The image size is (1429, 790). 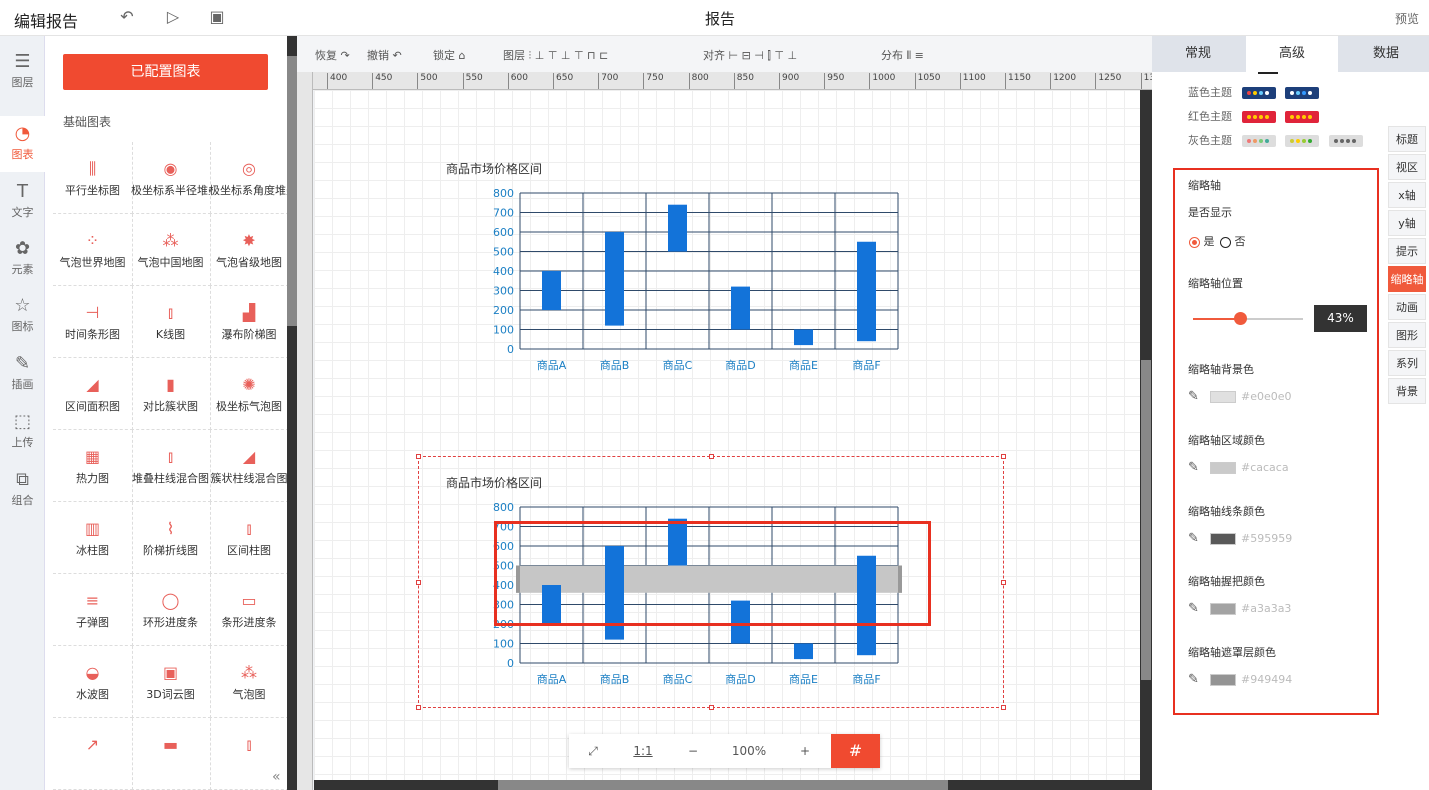 What do you see at coordinates (1407, 363) in the screenshot?
I see `side-tab-item: 系列` at bounding box center [1407, 363].